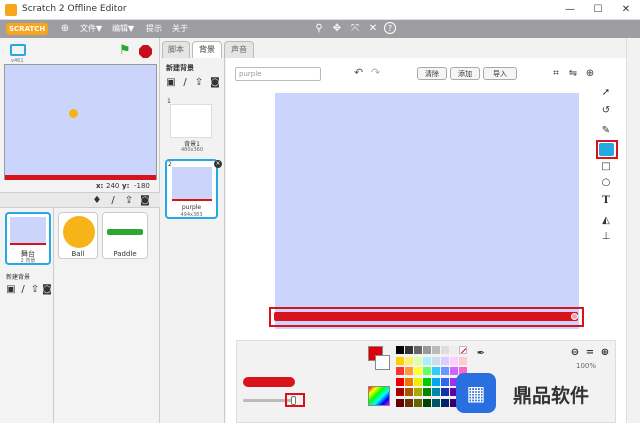  I want to click on watermark-logo-icon: ▦, so click(476, 393).